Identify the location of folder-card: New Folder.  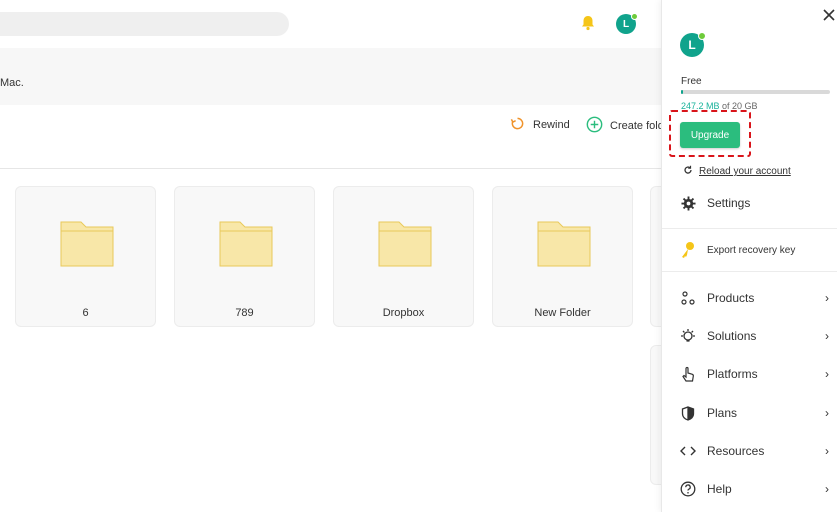
(562, 256).